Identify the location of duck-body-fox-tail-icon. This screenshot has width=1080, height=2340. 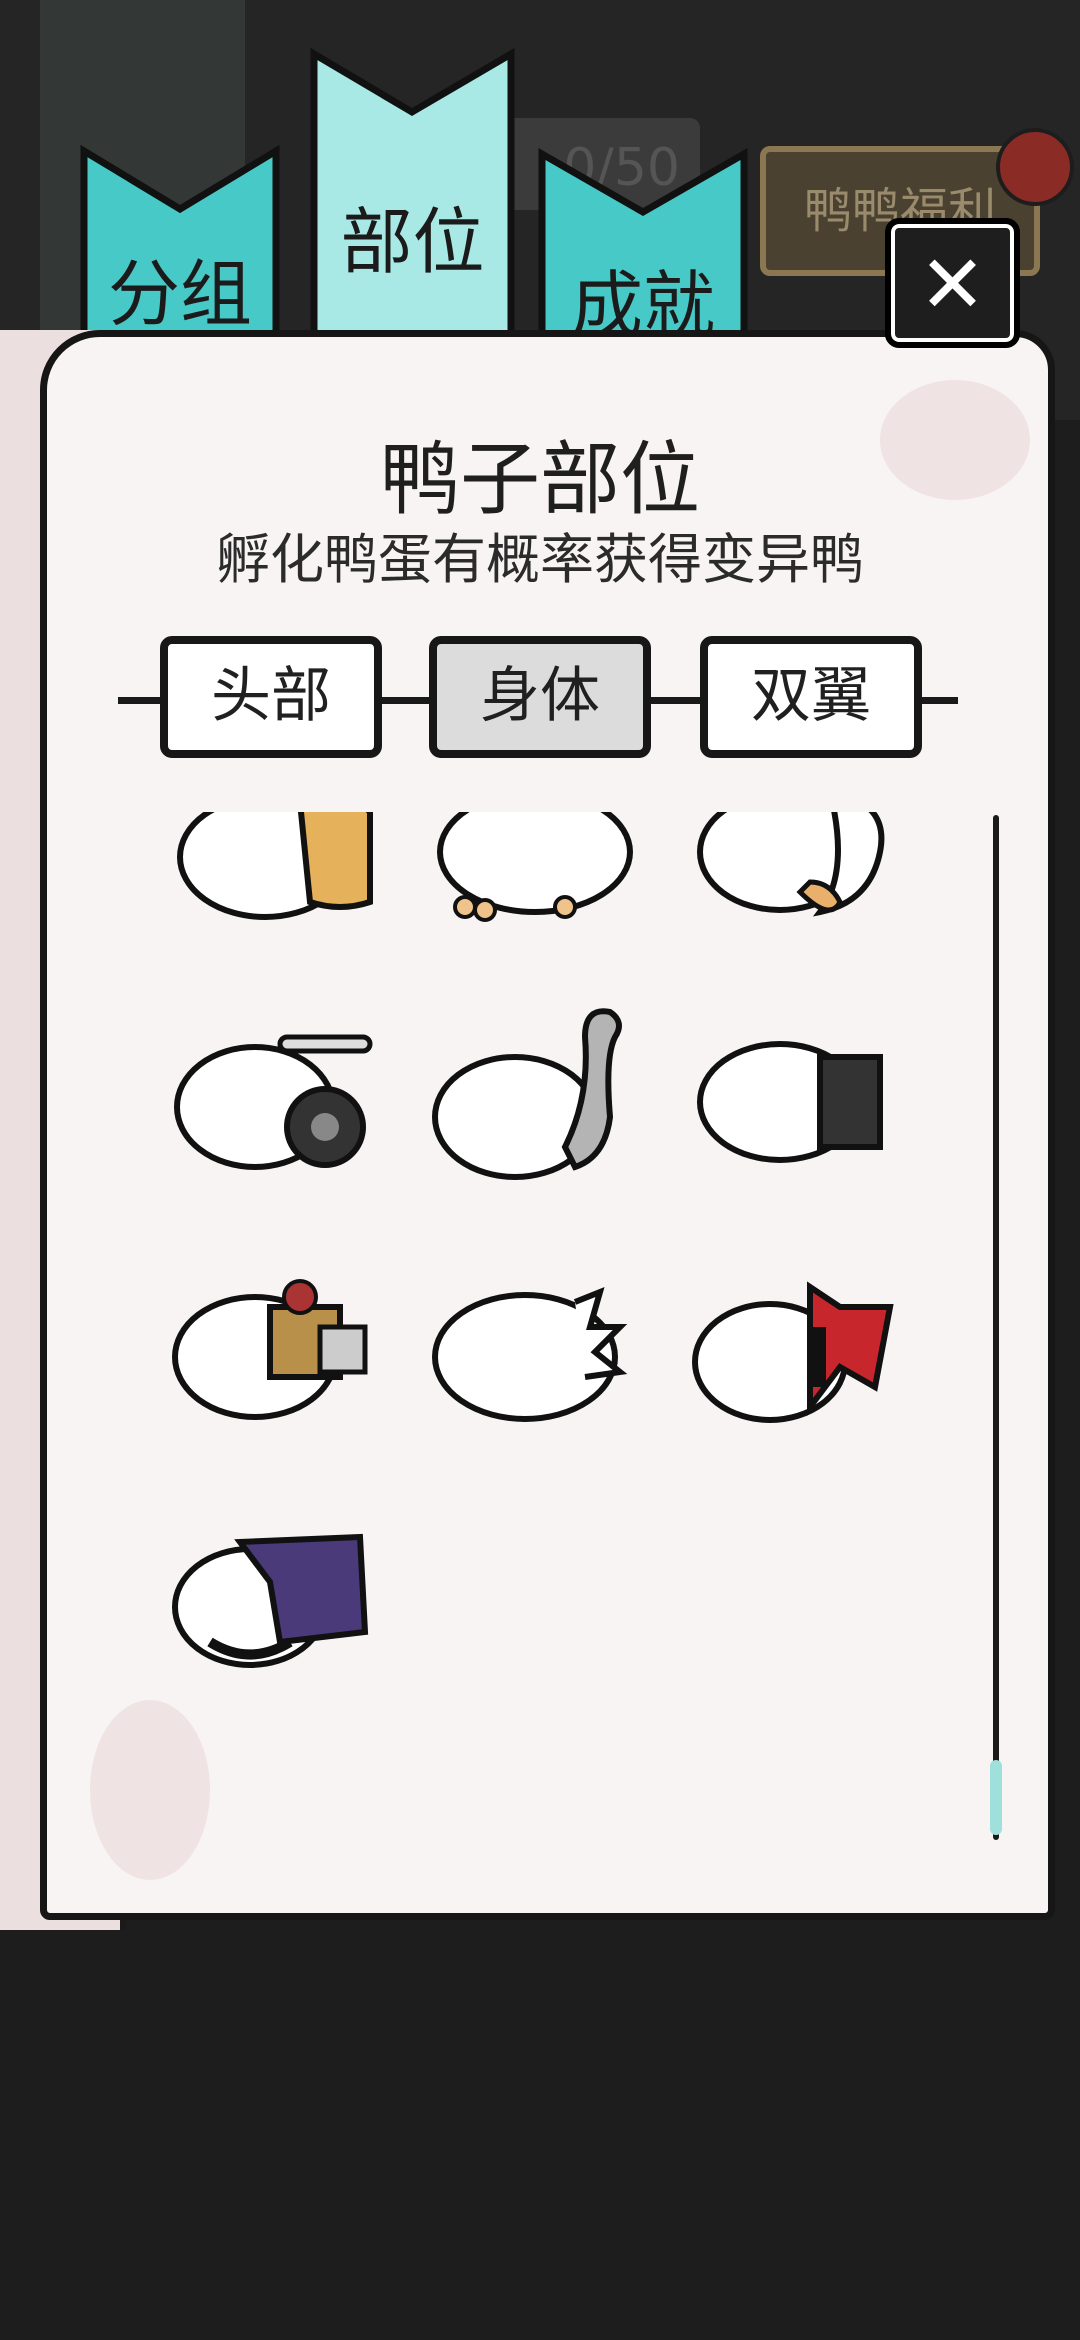
(791, 864).